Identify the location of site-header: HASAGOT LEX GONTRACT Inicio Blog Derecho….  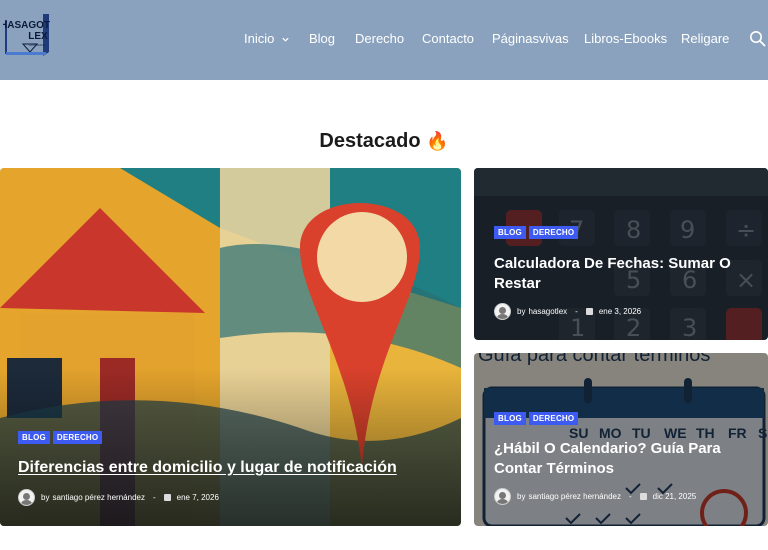
(384, 40).